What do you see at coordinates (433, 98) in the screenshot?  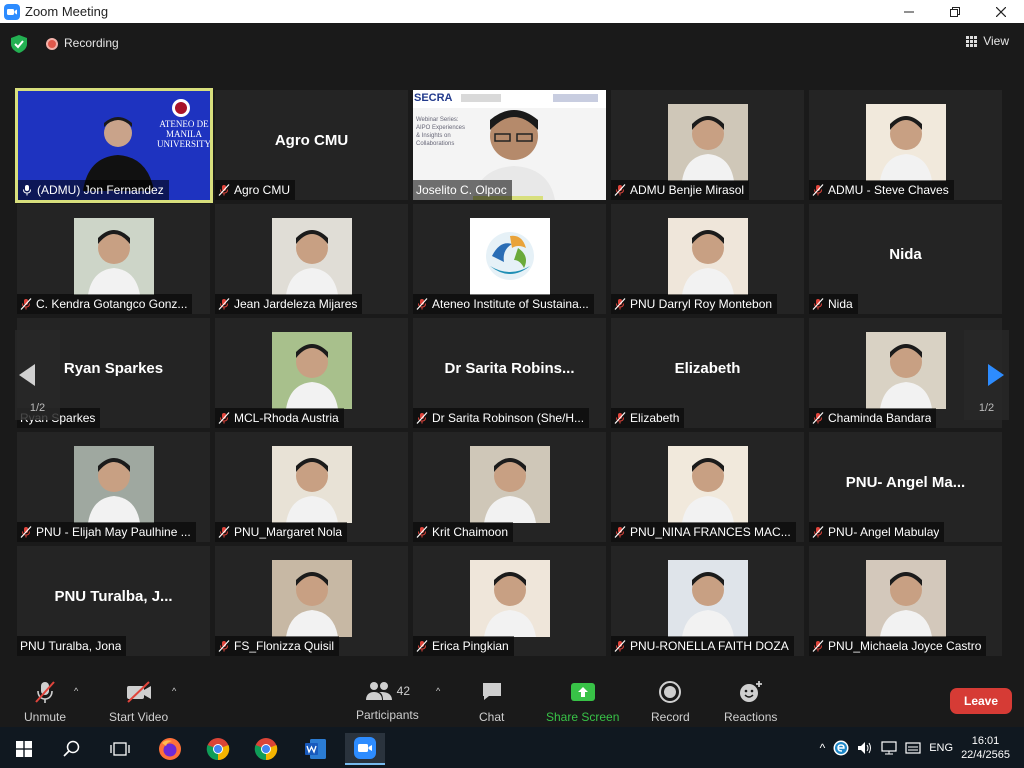 I see `secra-logo-text: SECRA` at bounding box center [433, 98].